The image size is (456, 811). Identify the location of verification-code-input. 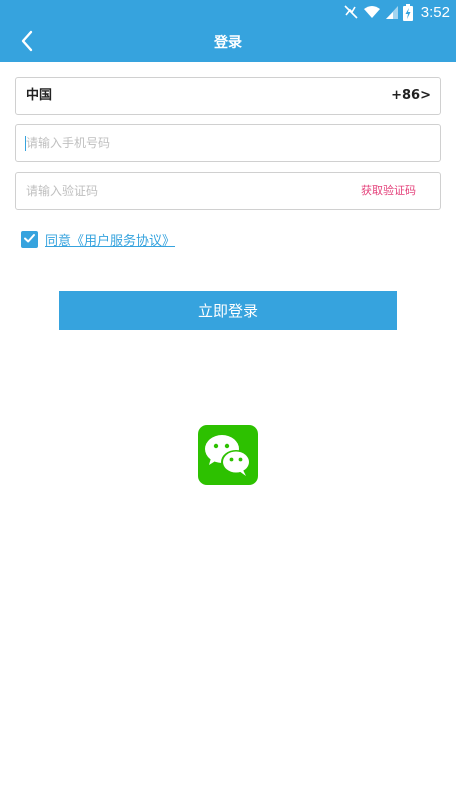
(175, 191).